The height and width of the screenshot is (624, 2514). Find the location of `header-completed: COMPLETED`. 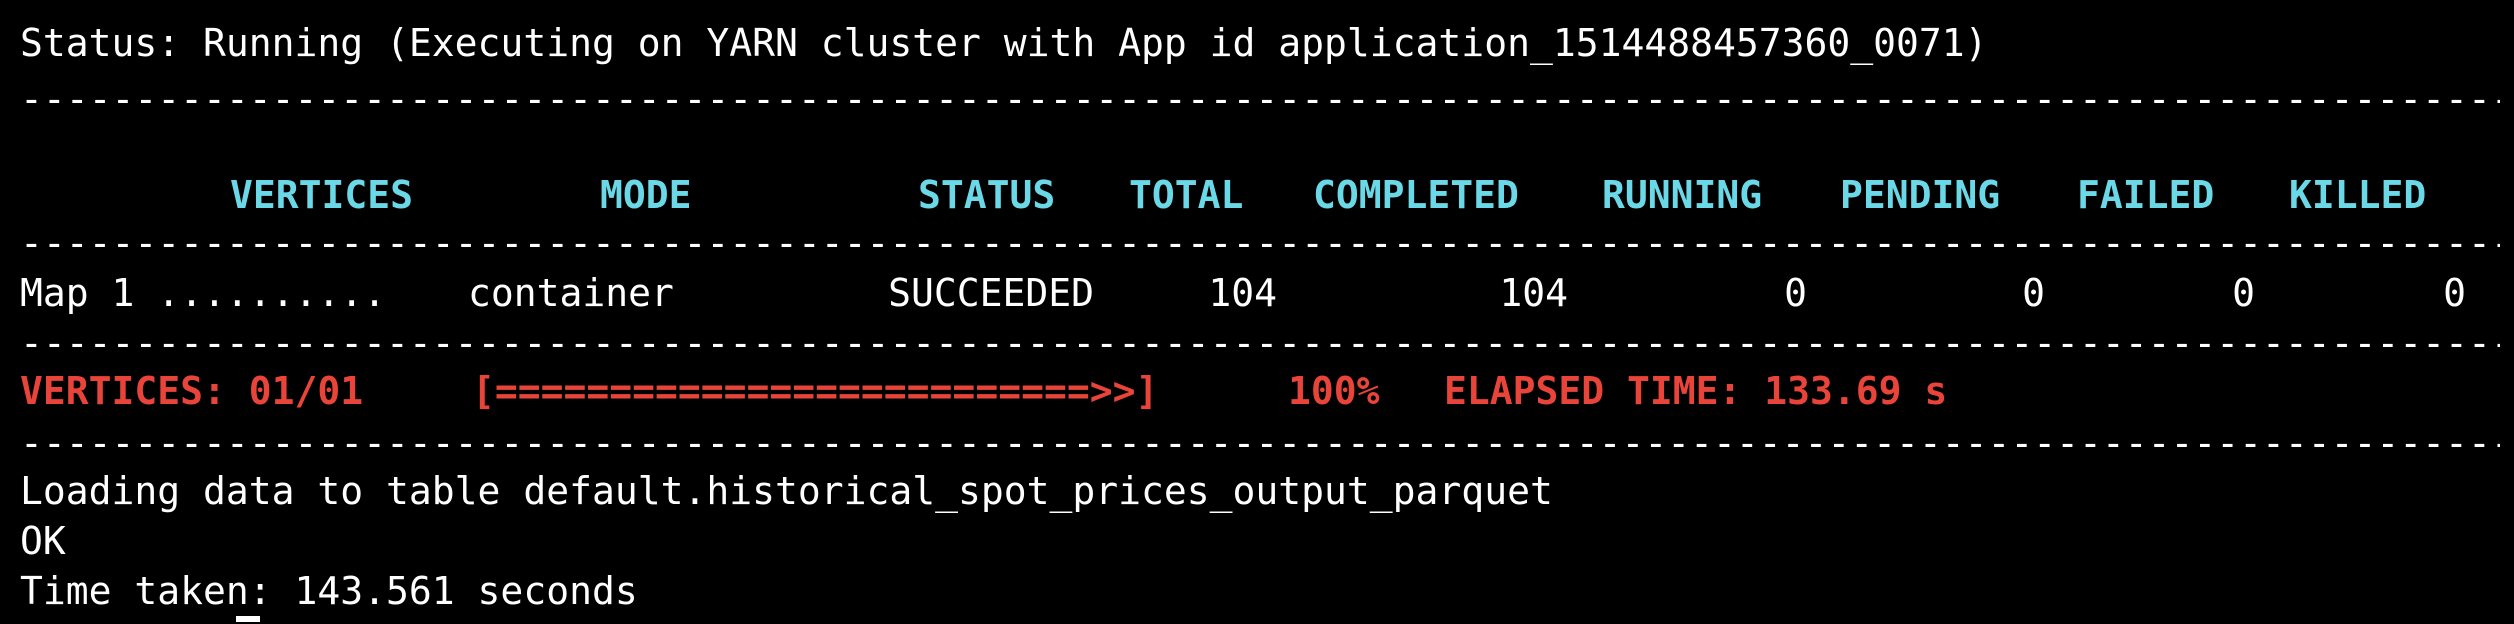

header-completed: COMPLETED is located at coordinates (1416, 195).